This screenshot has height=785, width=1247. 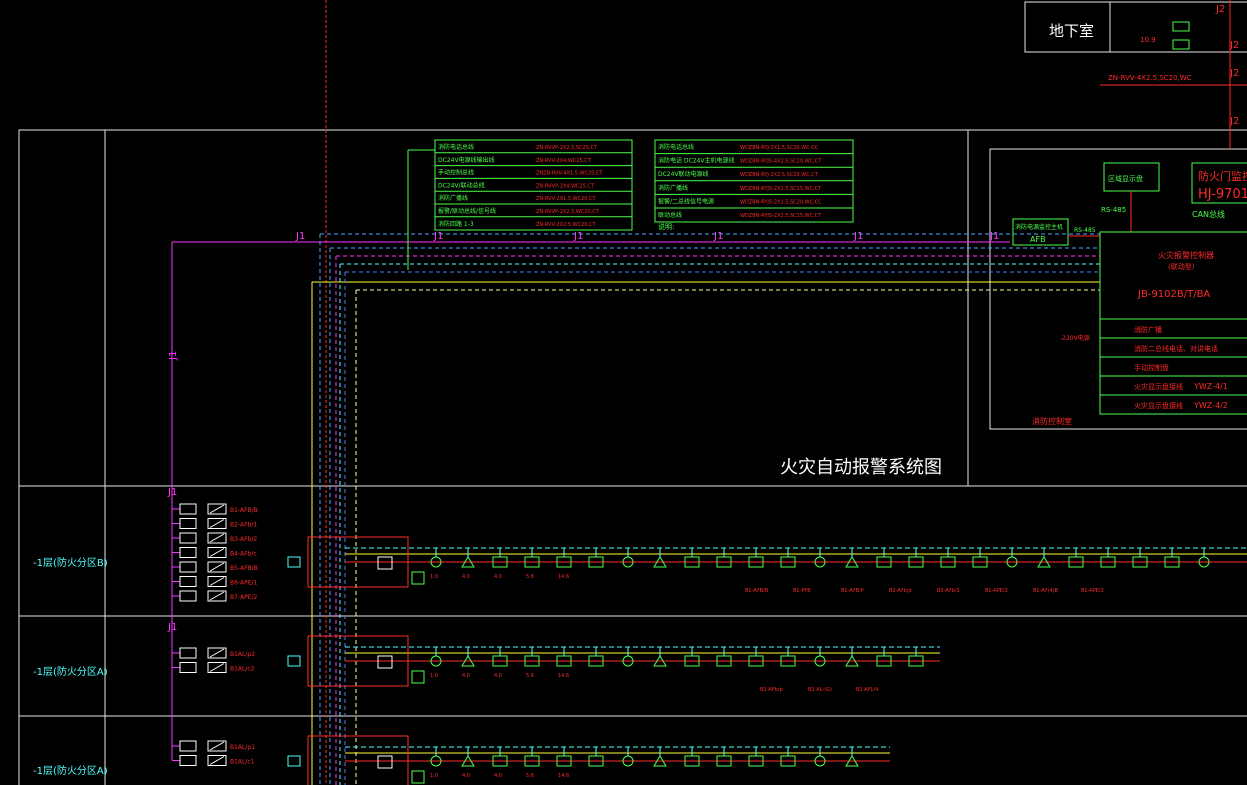 I want to click on zone-label-3: -1层(防火分区A), so click(x=70, y=770).